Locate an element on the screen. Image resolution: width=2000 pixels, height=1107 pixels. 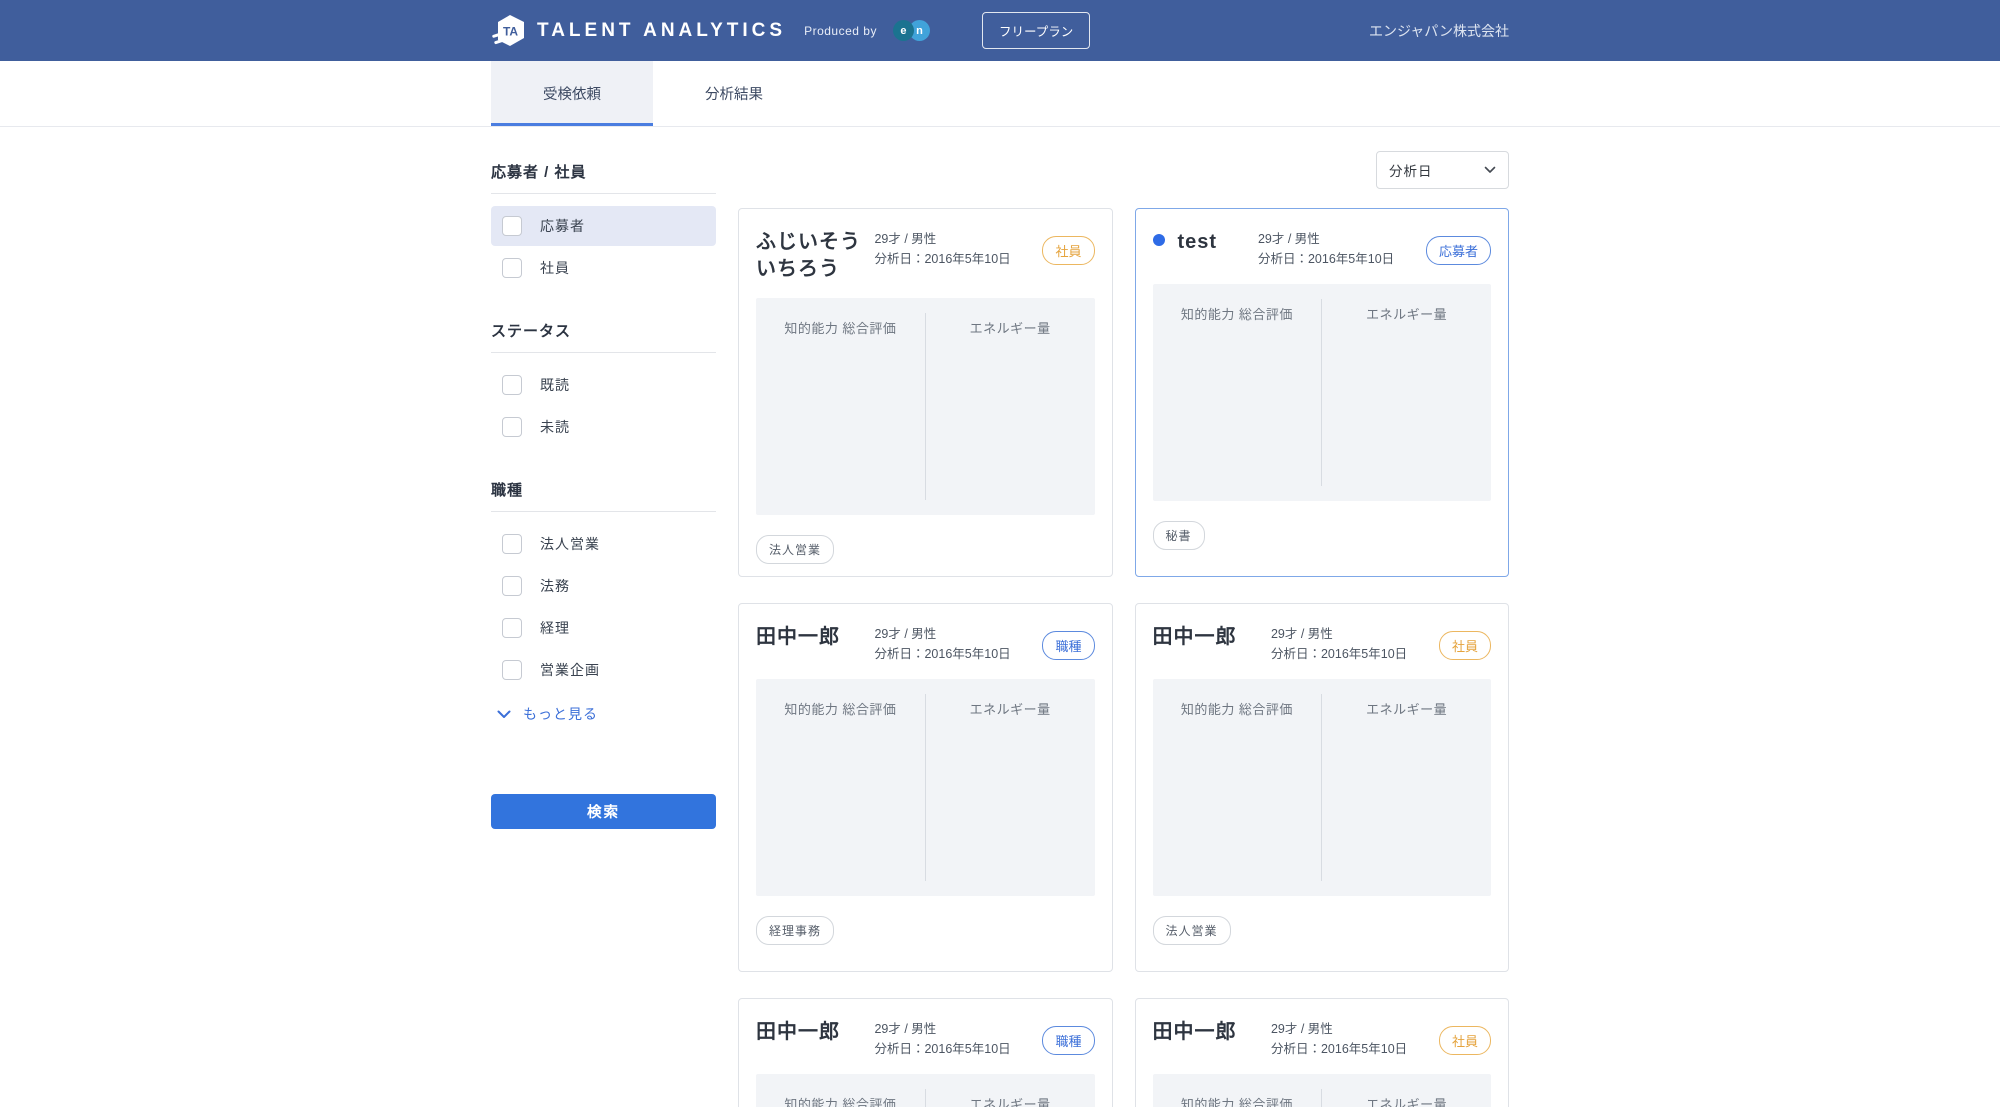
search-button: 検索 is located at coordinates (603, 811).